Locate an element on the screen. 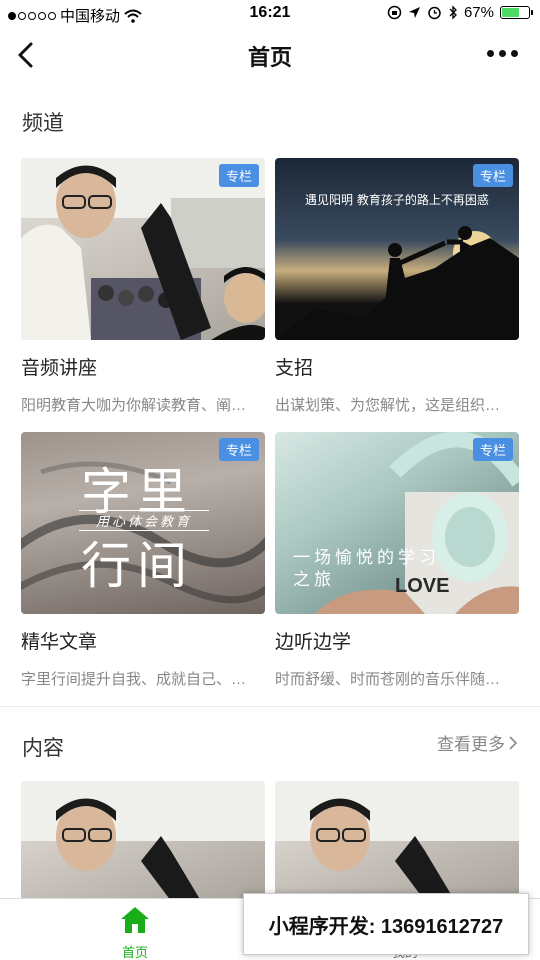  page-title: 首页 is located at coordinates (269, 57).